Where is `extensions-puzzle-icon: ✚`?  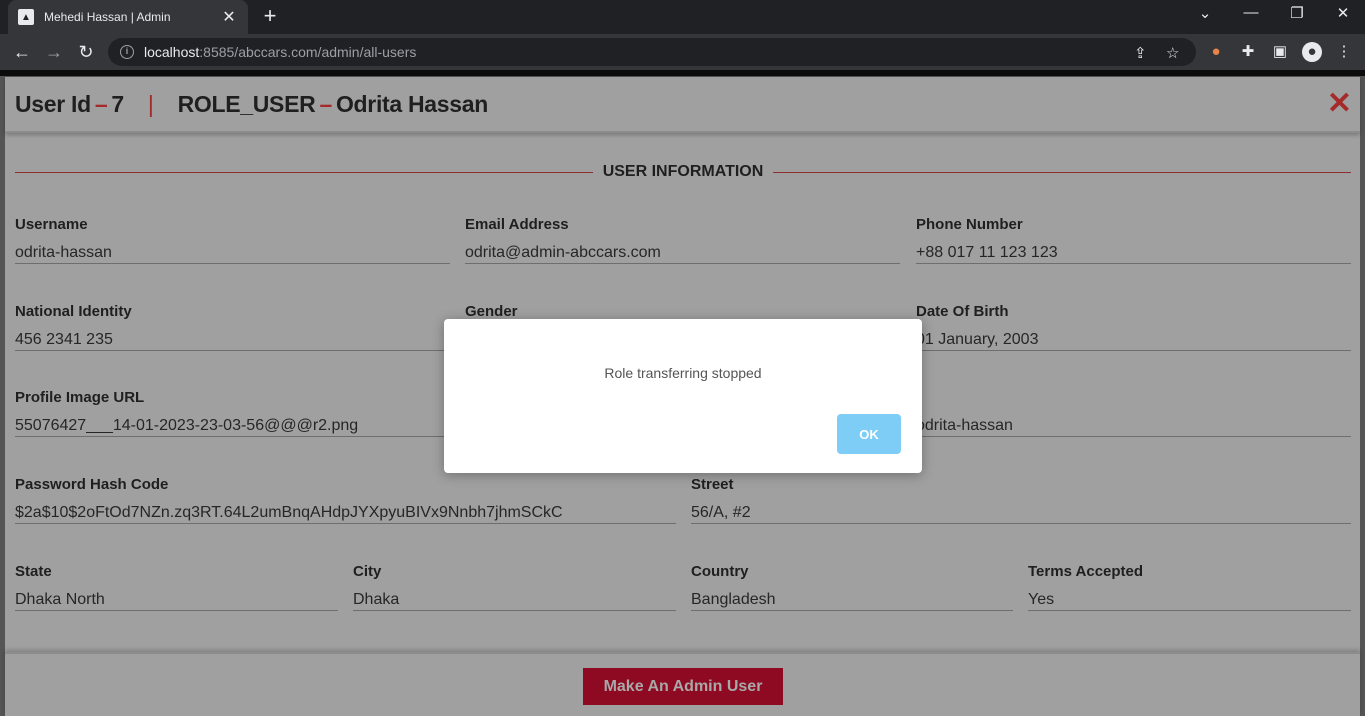 extensions-puzzle-icon: ✚ is located at coordinates (1248, 52).